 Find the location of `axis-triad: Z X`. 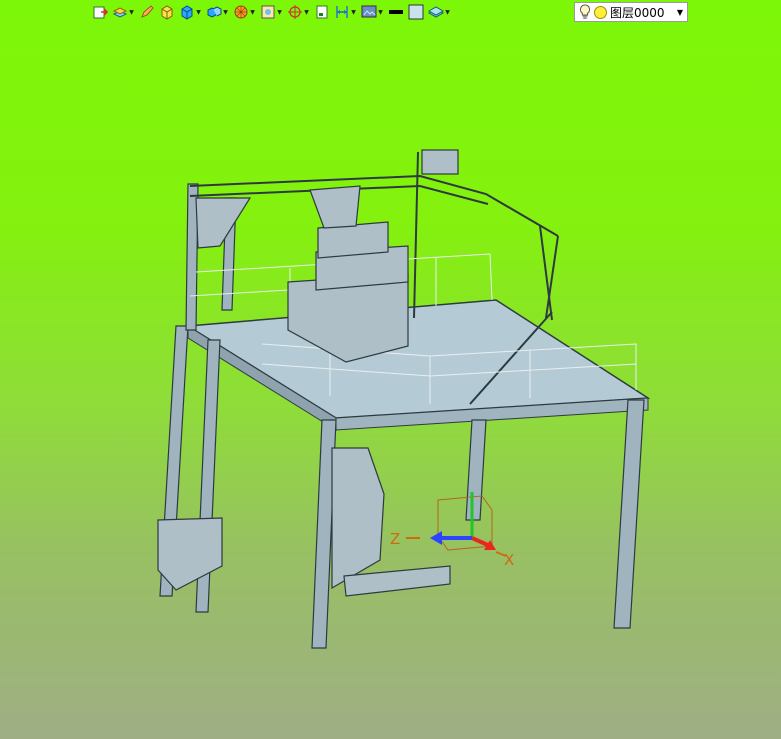

axis-triad: Z X is located at coordinates (452, 530).